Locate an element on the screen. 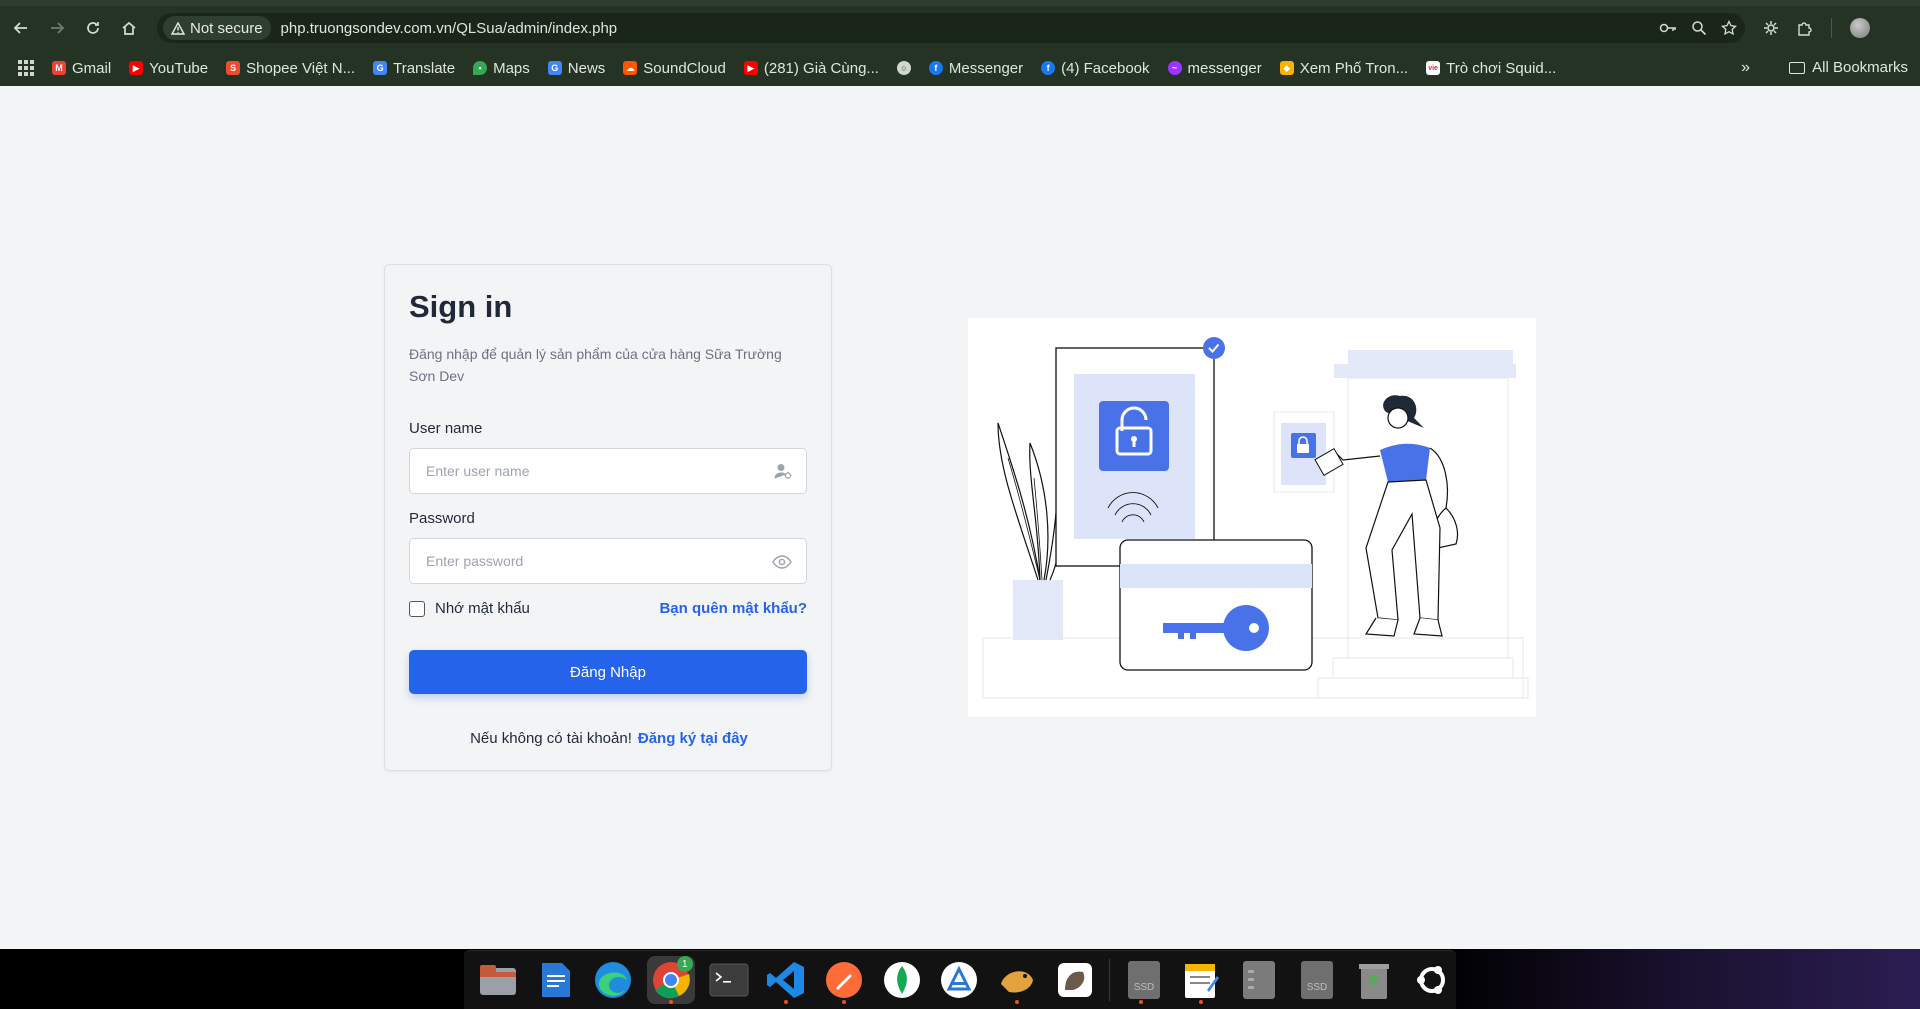  app-center-icon is located at coordinates (960, 980).